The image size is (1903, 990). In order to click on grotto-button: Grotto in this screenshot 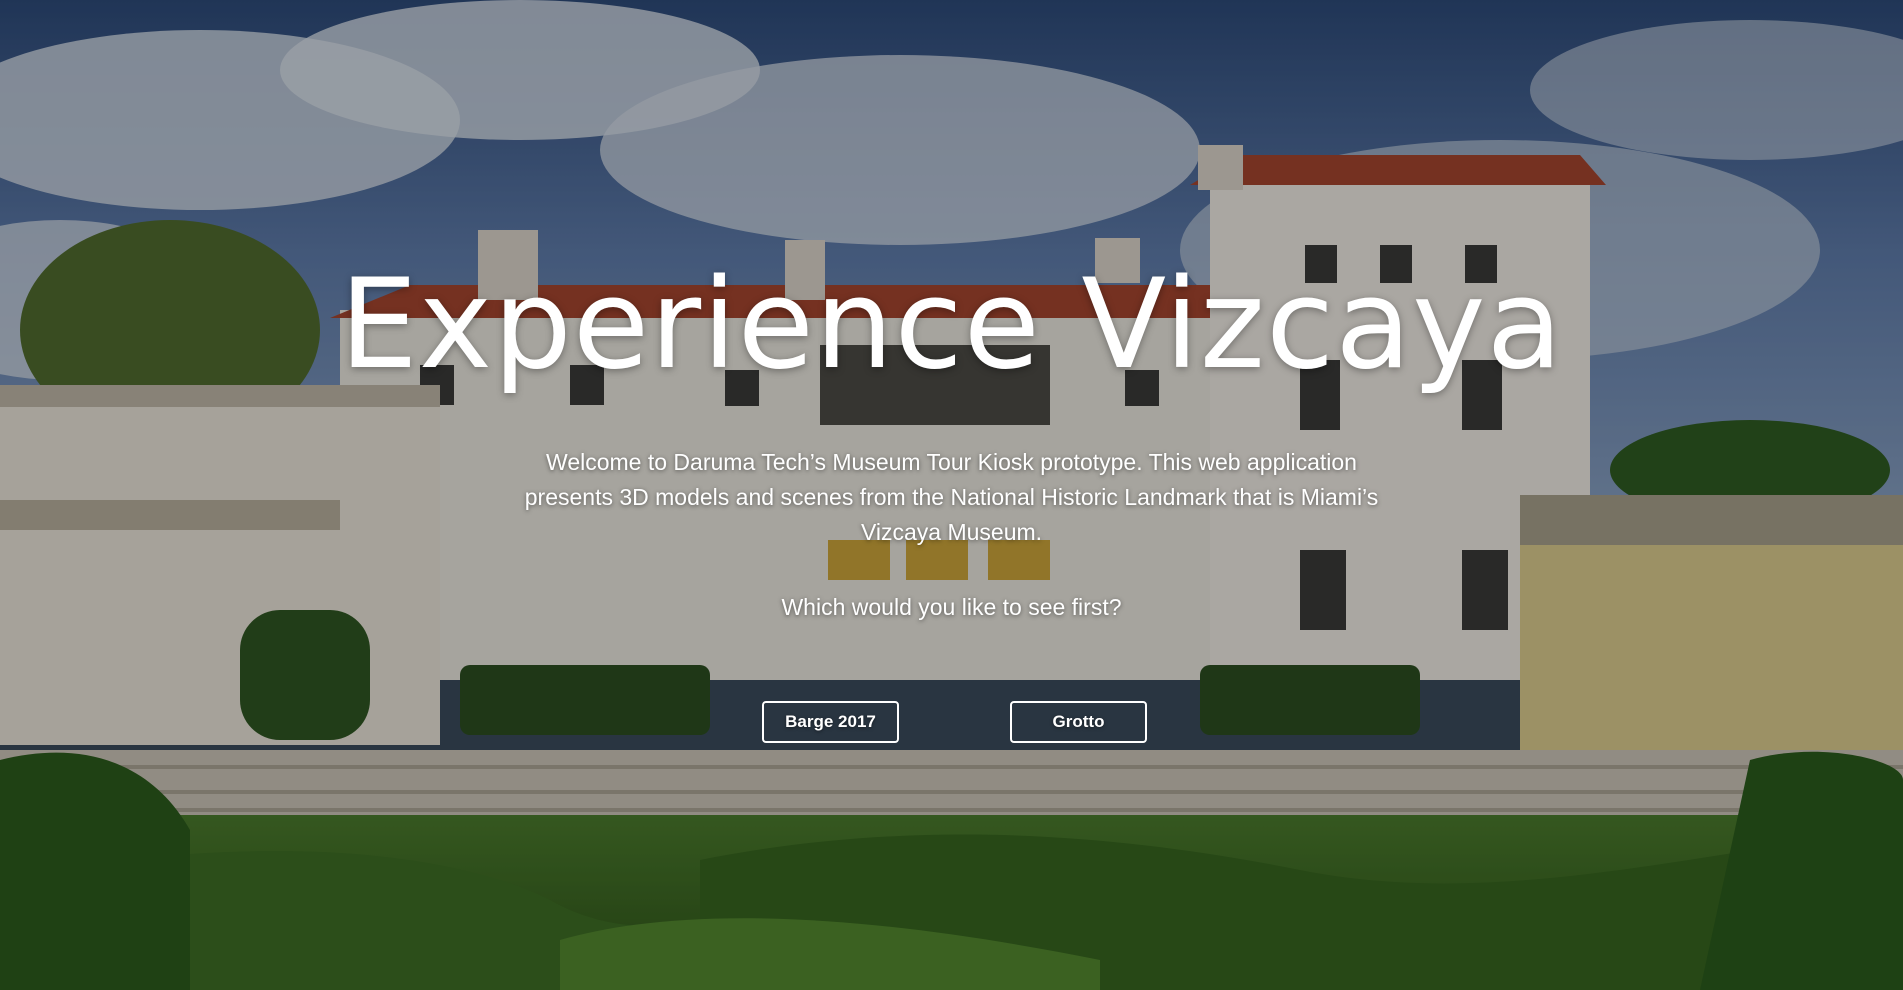, I will do `click(1078, 722)`.